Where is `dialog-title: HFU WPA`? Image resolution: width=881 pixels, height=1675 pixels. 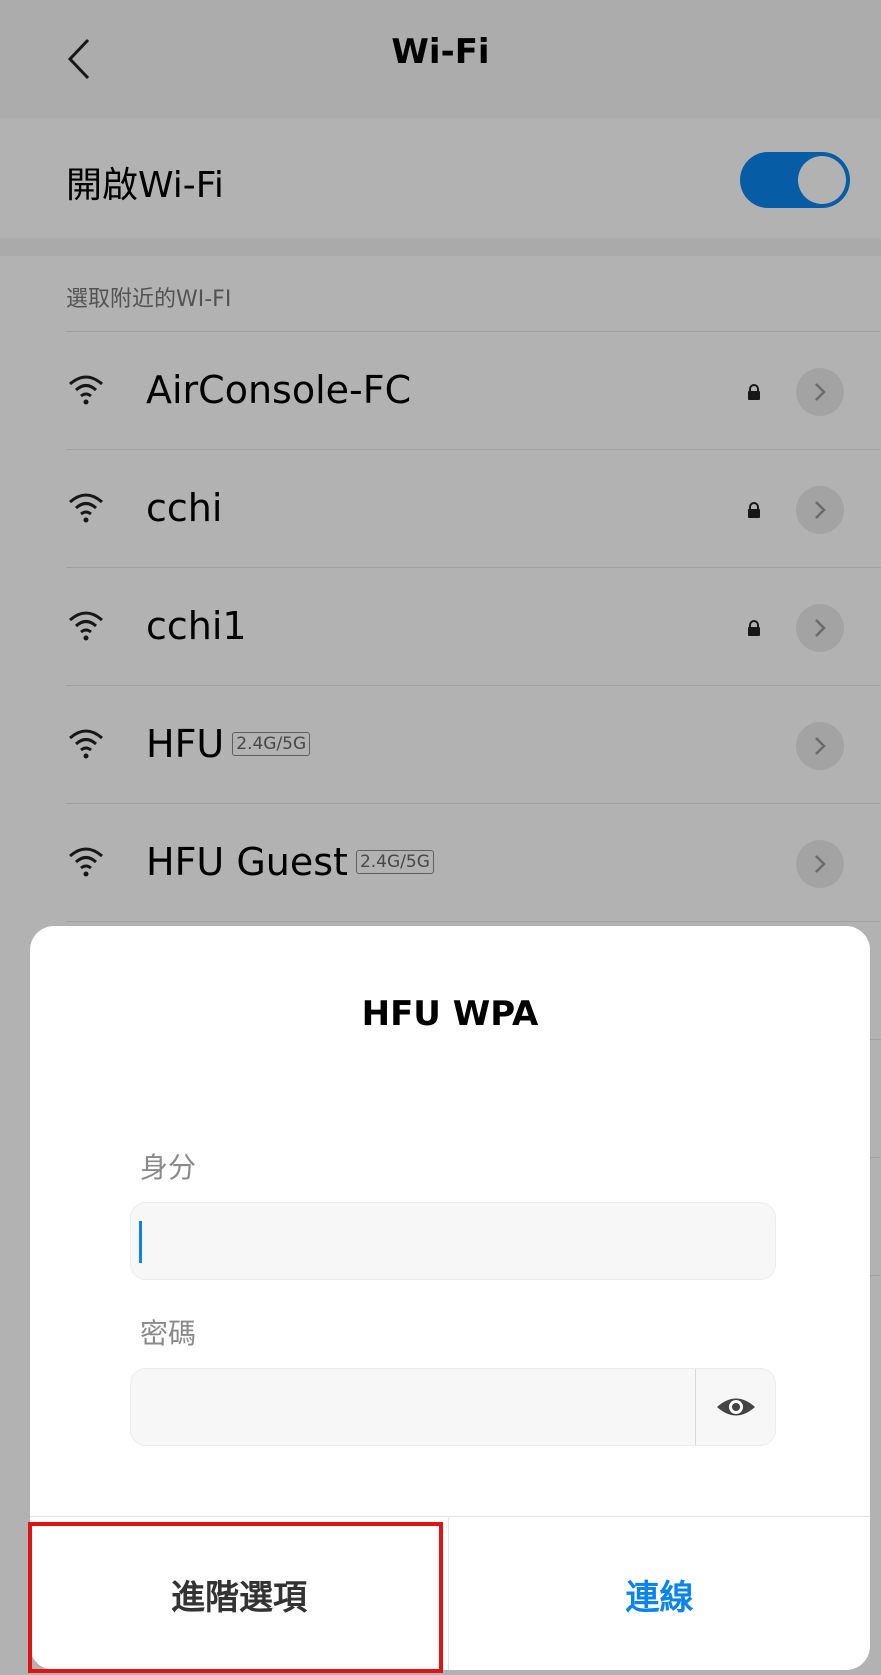
dialog-title: HFU WPA is located at coordinates (450, 1014).